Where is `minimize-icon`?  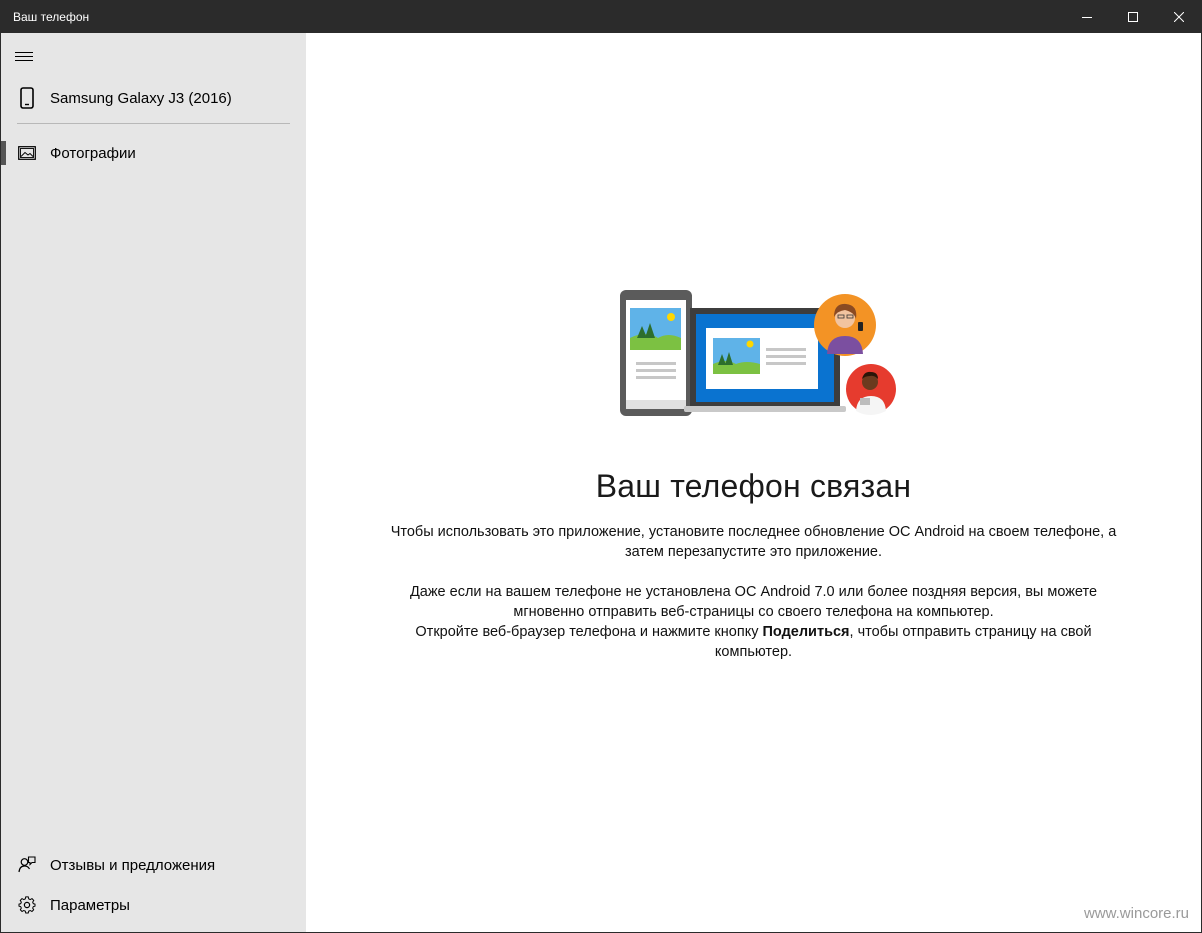
minimize-icon is located at coordinates (1087, 17).